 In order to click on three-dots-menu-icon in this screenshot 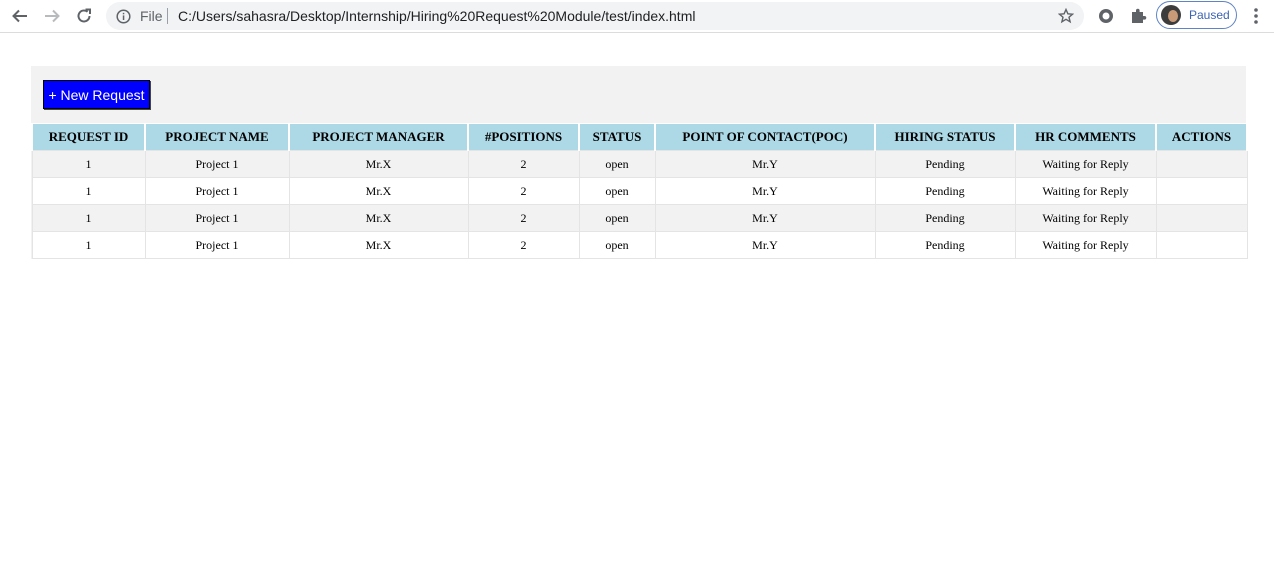, I will do `click(1256, 16)`.